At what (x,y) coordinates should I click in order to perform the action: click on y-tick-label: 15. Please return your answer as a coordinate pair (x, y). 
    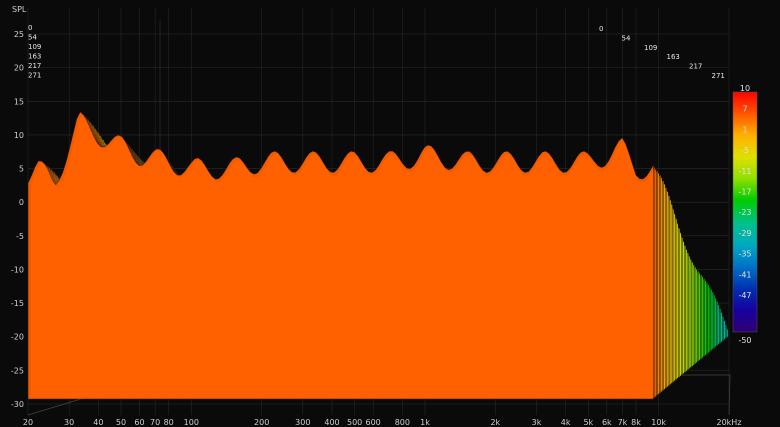
    Looking at the image, I should click on (19, 101).